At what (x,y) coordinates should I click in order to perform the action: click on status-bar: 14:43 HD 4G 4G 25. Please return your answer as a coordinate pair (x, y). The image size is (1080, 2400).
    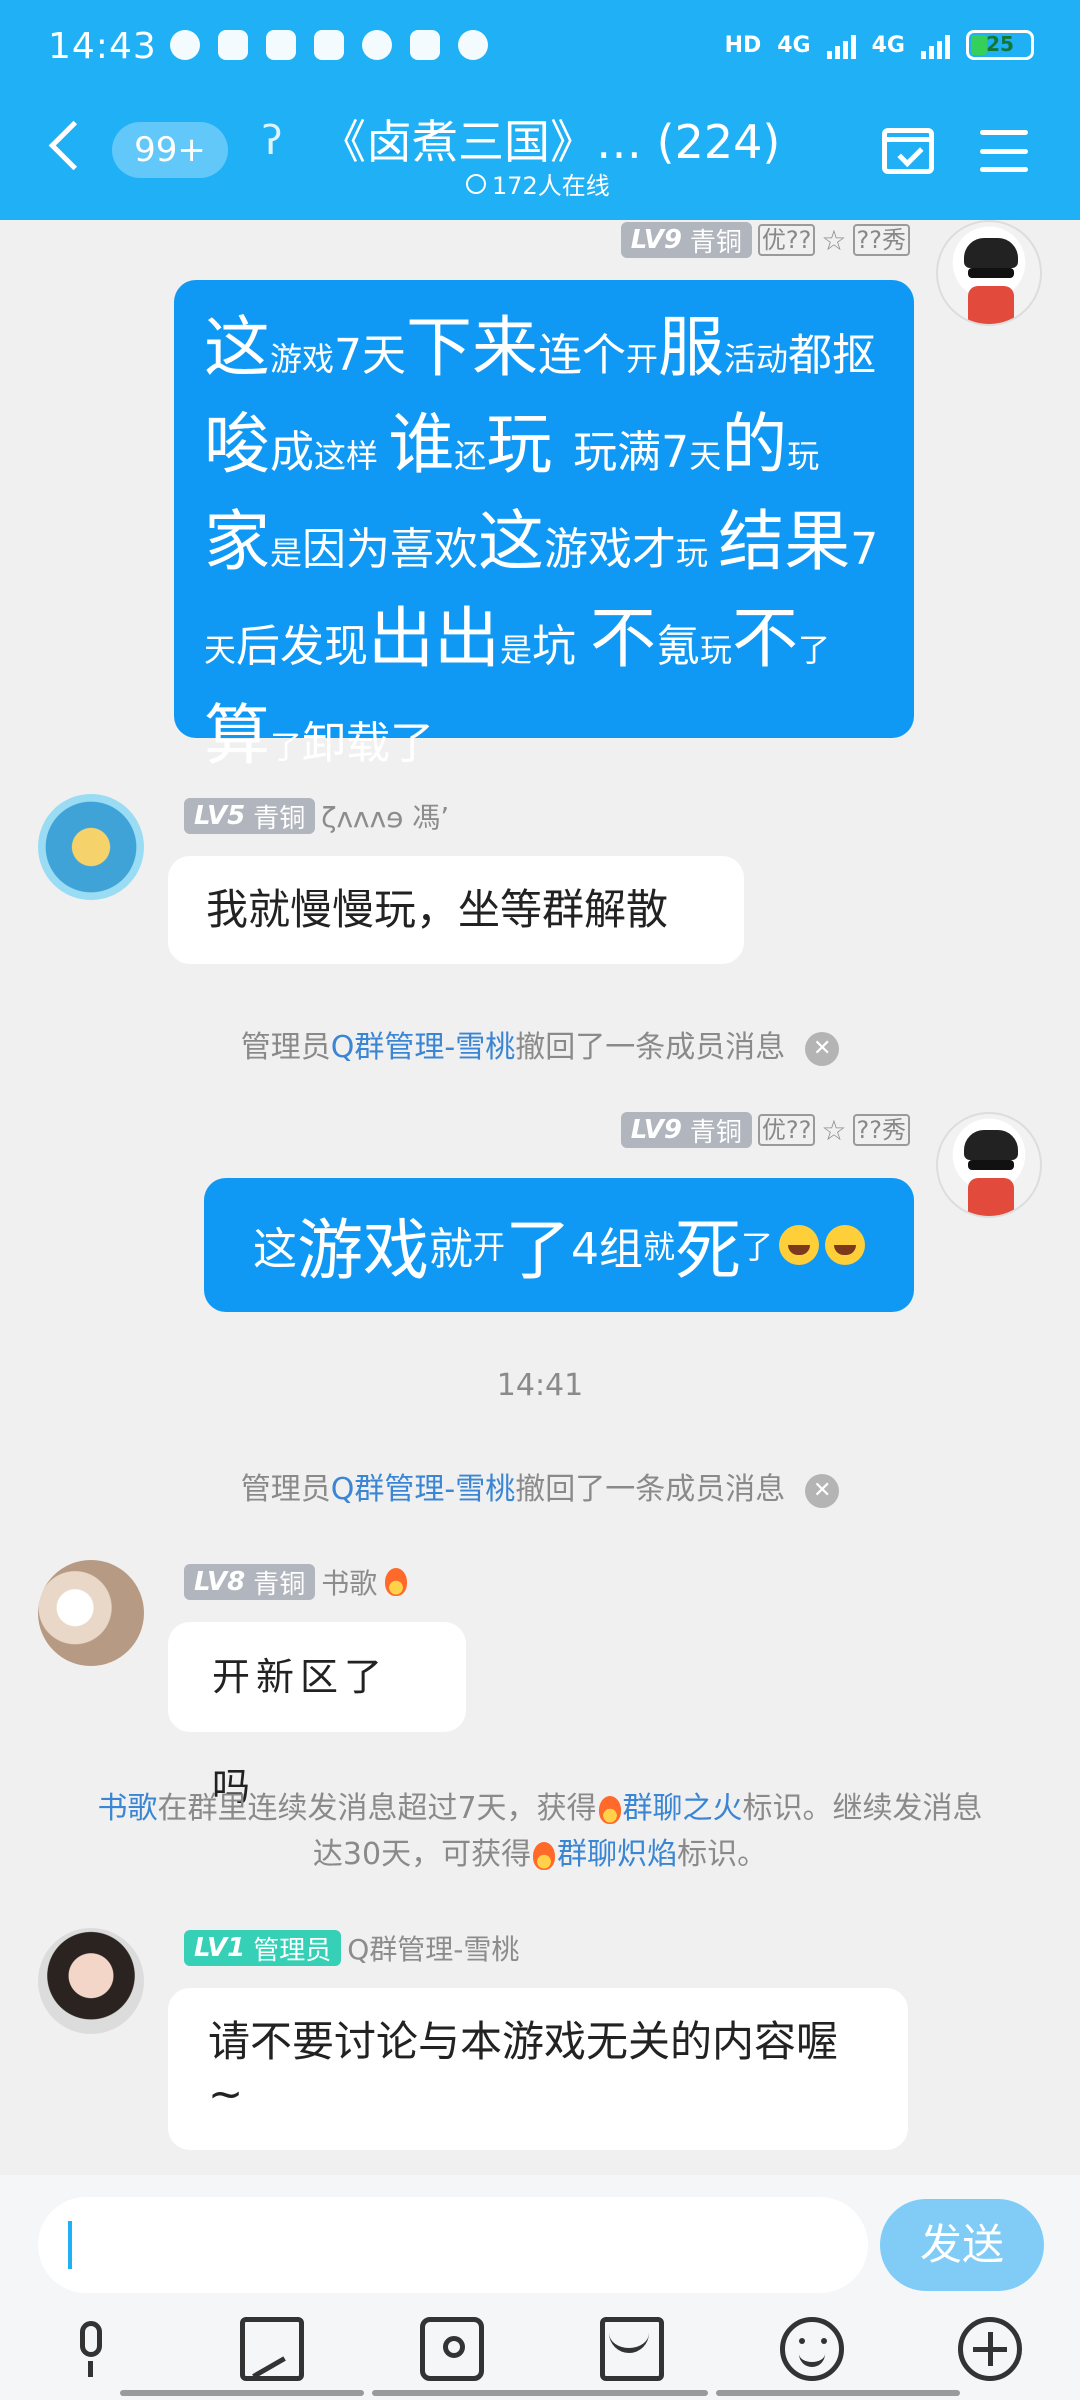
    Looking at the image, I should click on (540, 50).